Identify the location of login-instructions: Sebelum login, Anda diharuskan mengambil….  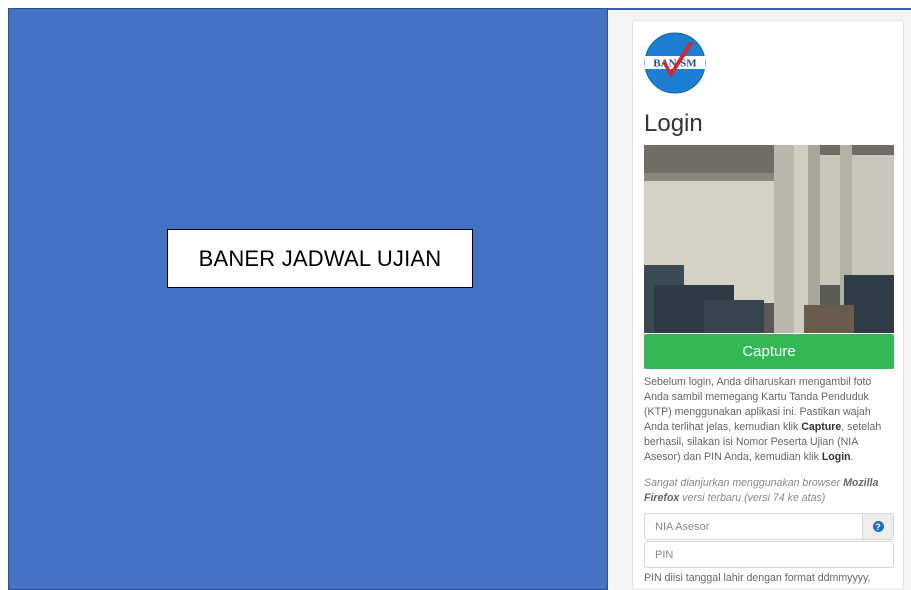
(763, 419).